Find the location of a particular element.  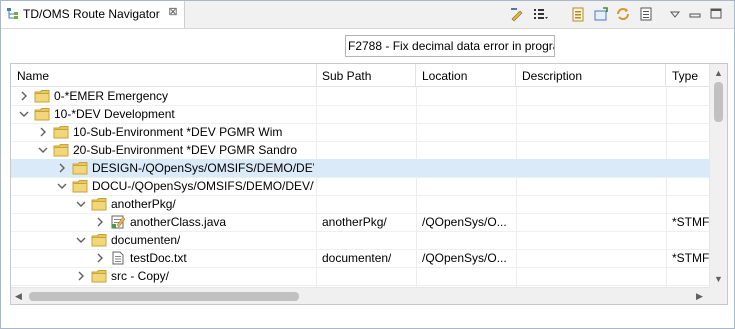

tree-row: DESIGN-/QOpenSys/OMSIFS/DEMO/DEV/I is located at coordinates (361, 168).